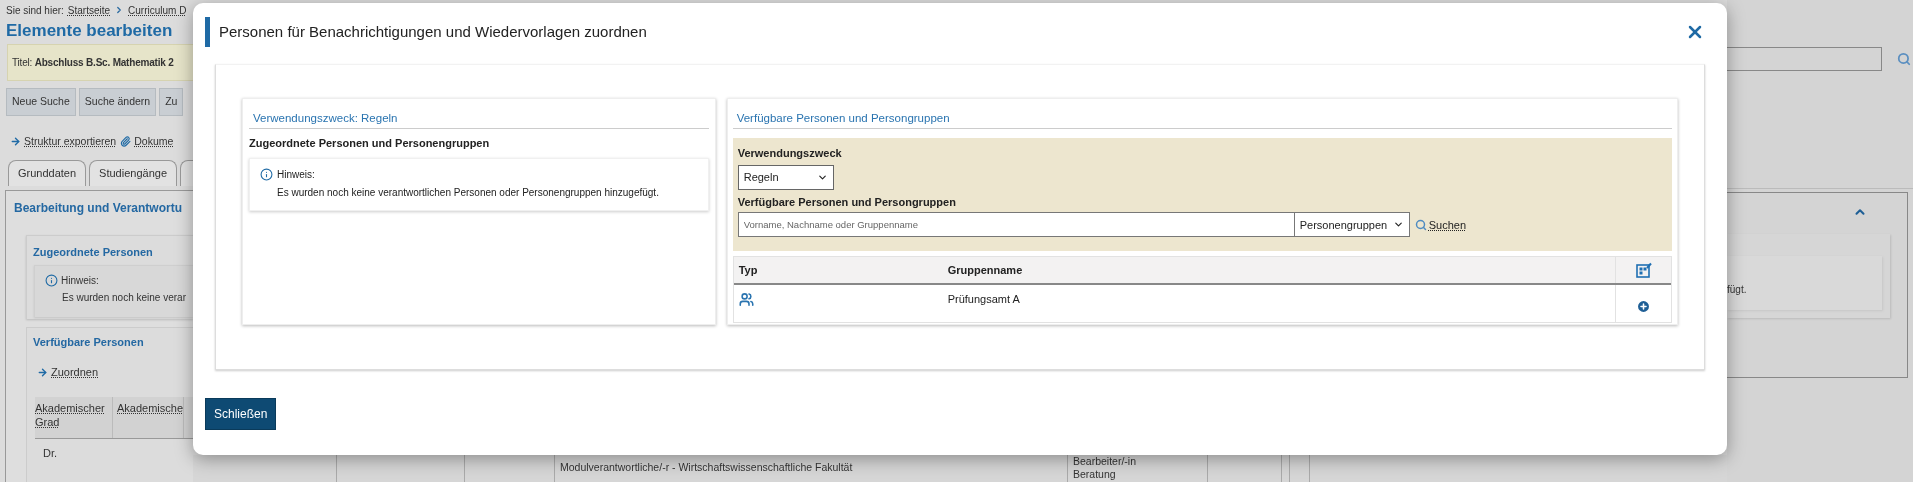 This screenshot has height=482, width=1913. Describe the element at coordinates (706, 467) in the screenshot. I see `table-cell: Modulverantwortliche/-r - Wirtschaftswissenschaftliche Fakultät` at that location.